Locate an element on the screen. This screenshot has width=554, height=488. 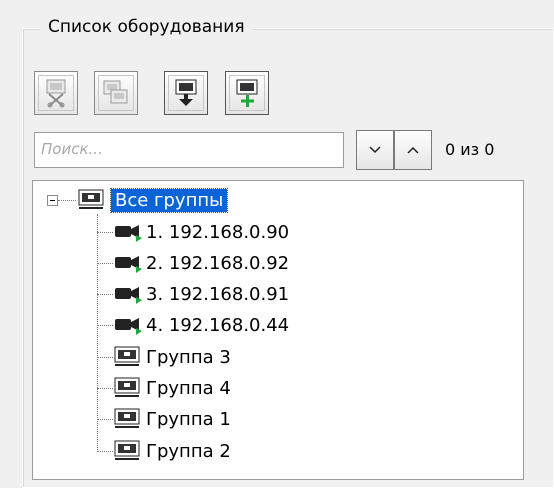
tree-item-group: Группа 4 is located at coordinates (171, 388).